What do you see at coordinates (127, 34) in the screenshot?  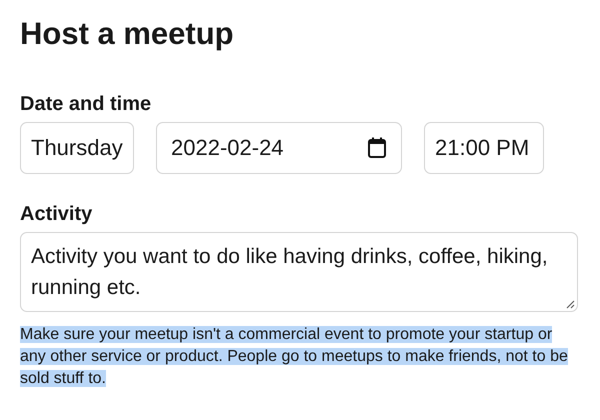 I see `page-title: Host a meetup` at bounding box center [127, 34].